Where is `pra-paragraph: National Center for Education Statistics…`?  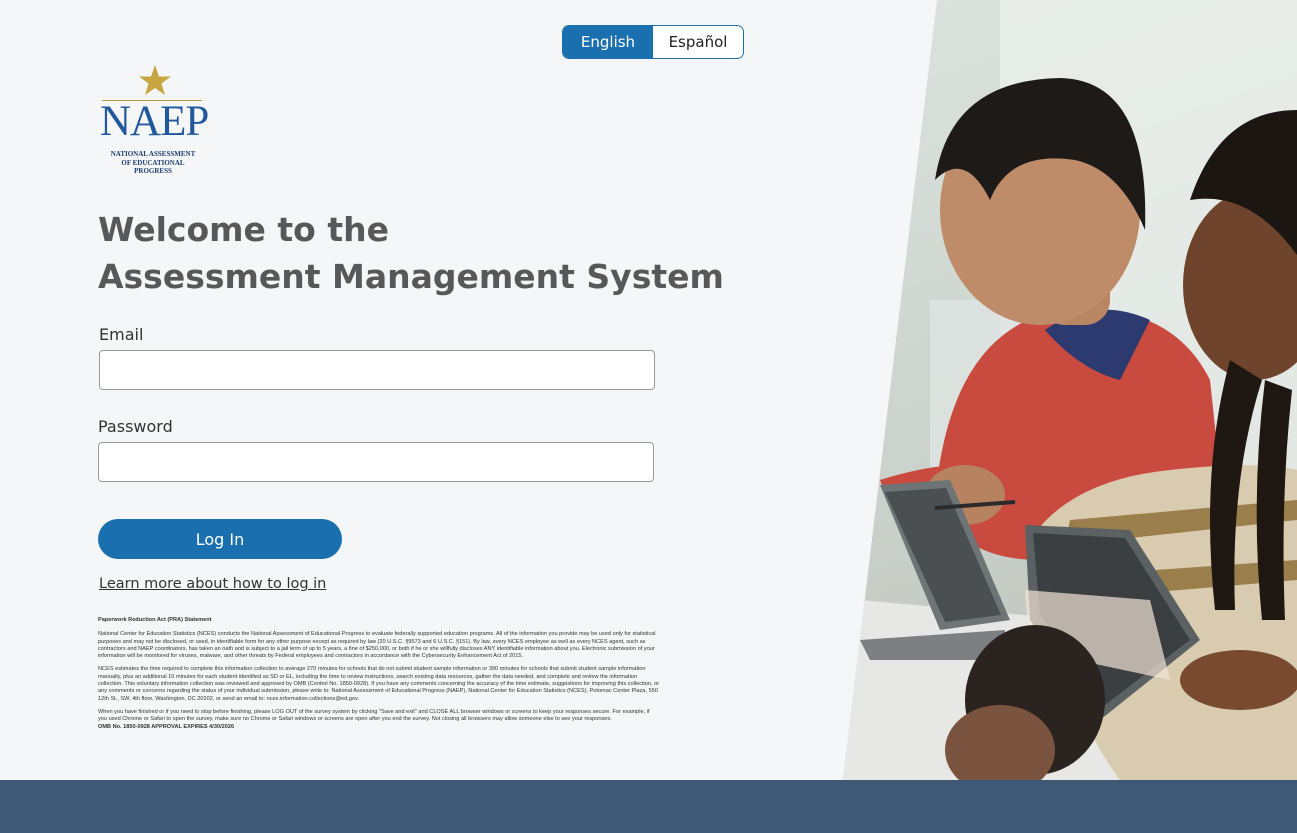
pra-paragraph: National Center for Education Statistics… is located at coordinates (377, 645).